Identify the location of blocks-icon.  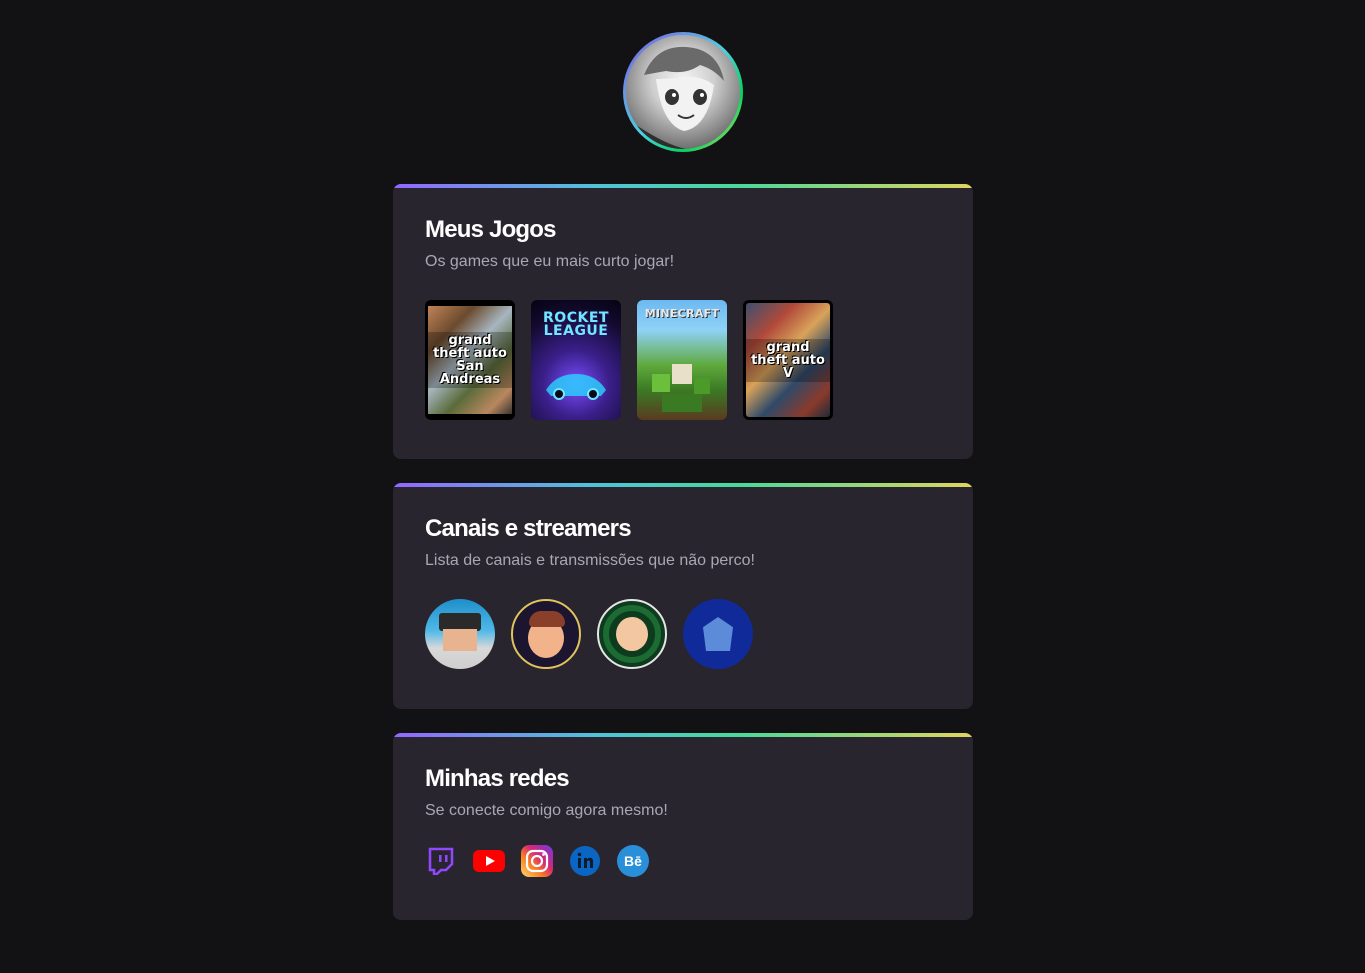
(681, 388).